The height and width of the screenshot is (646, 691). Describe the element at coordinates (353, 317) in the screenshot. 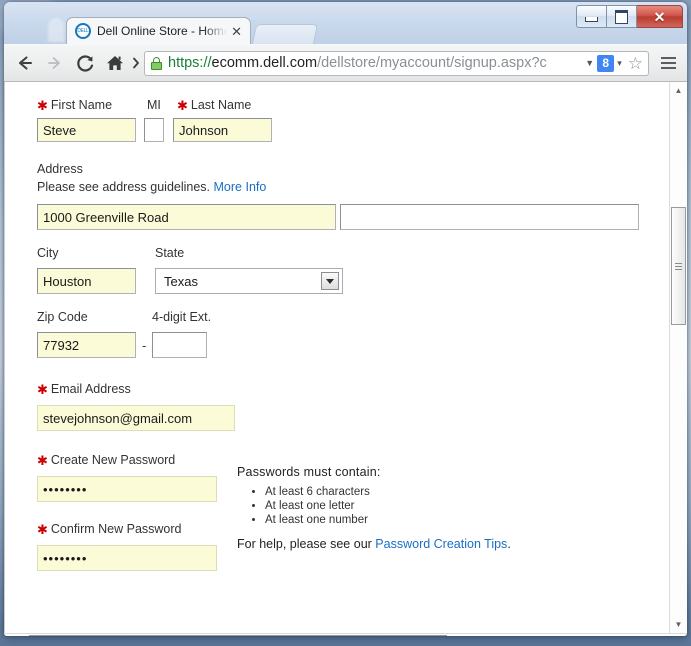

I see `zip-labels-row: Zip Code 4-digit Ext.` at that location.